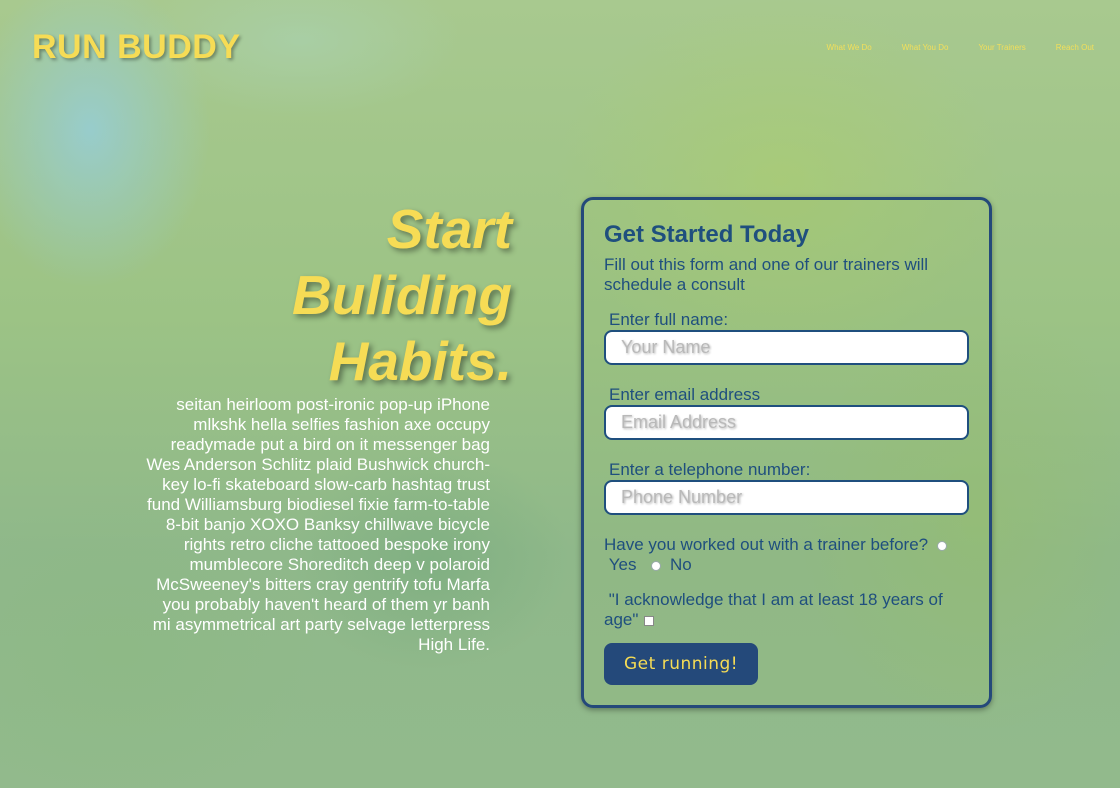 This screenshot has width=1120, height=788. I want to click on hero-title-line-3: Habits., so click(420, 361).